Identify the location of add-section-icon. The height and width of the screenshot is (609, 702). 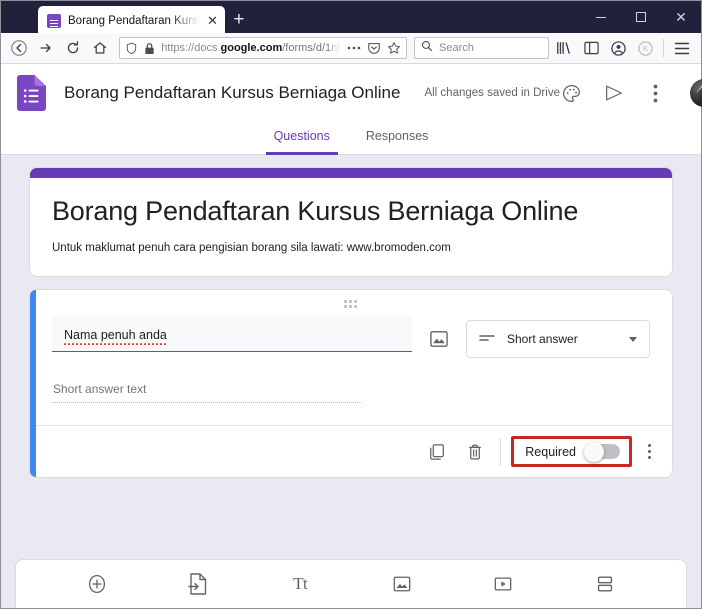
(605, 584).